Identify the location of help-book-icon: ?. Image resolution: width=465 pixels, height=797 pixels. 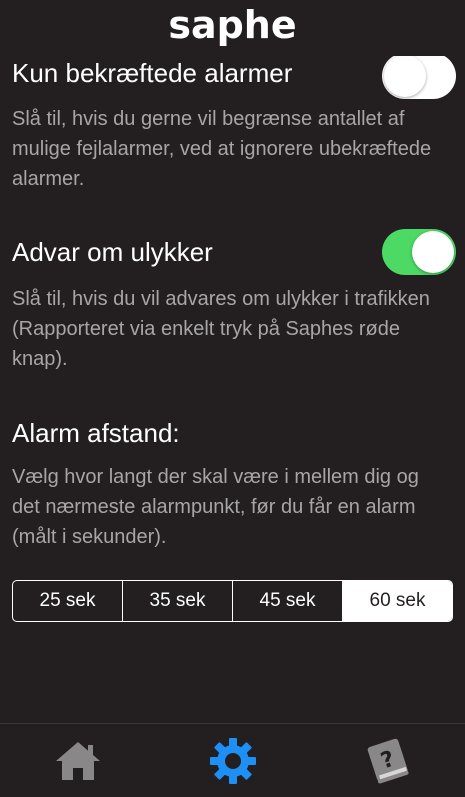
(388, 760).